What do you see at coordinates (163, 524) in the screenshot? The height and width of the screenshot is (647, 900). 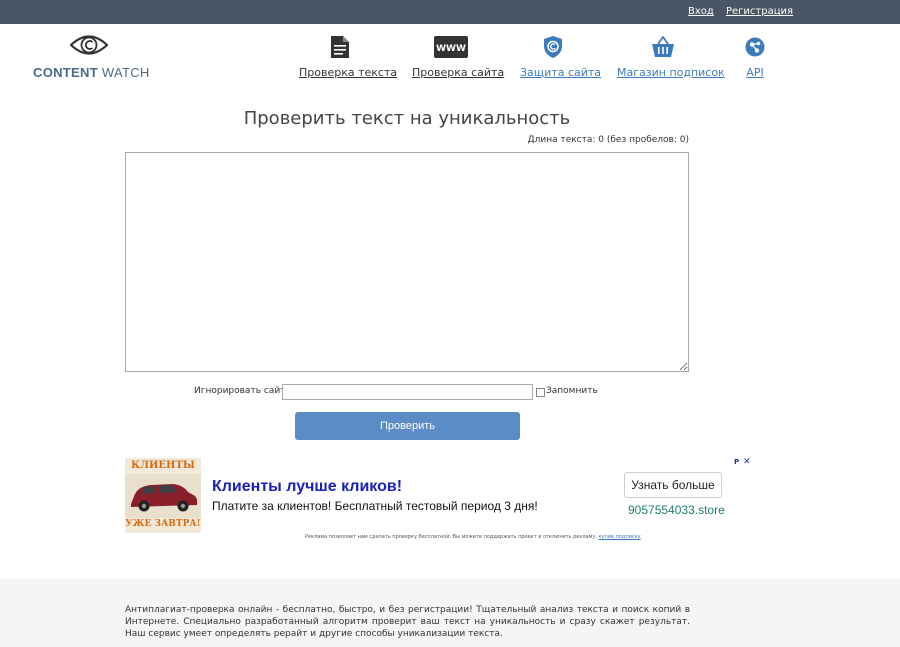 I see `ad-image-bottom-text: УЖЕ ЗАВТРА!` at bounding box center [163, 524].